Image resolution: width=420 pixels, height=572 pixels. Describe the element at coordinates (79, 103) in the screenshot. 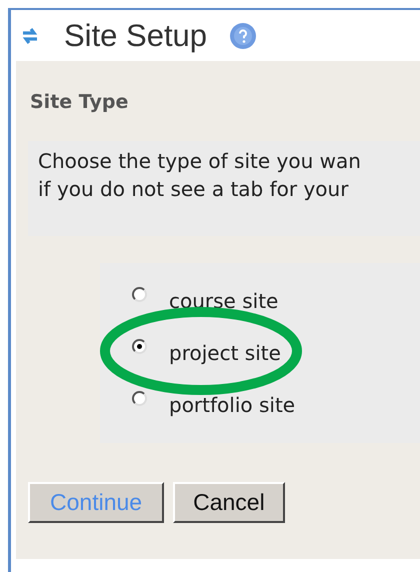

I see `section-heading: Site Type` at that location.